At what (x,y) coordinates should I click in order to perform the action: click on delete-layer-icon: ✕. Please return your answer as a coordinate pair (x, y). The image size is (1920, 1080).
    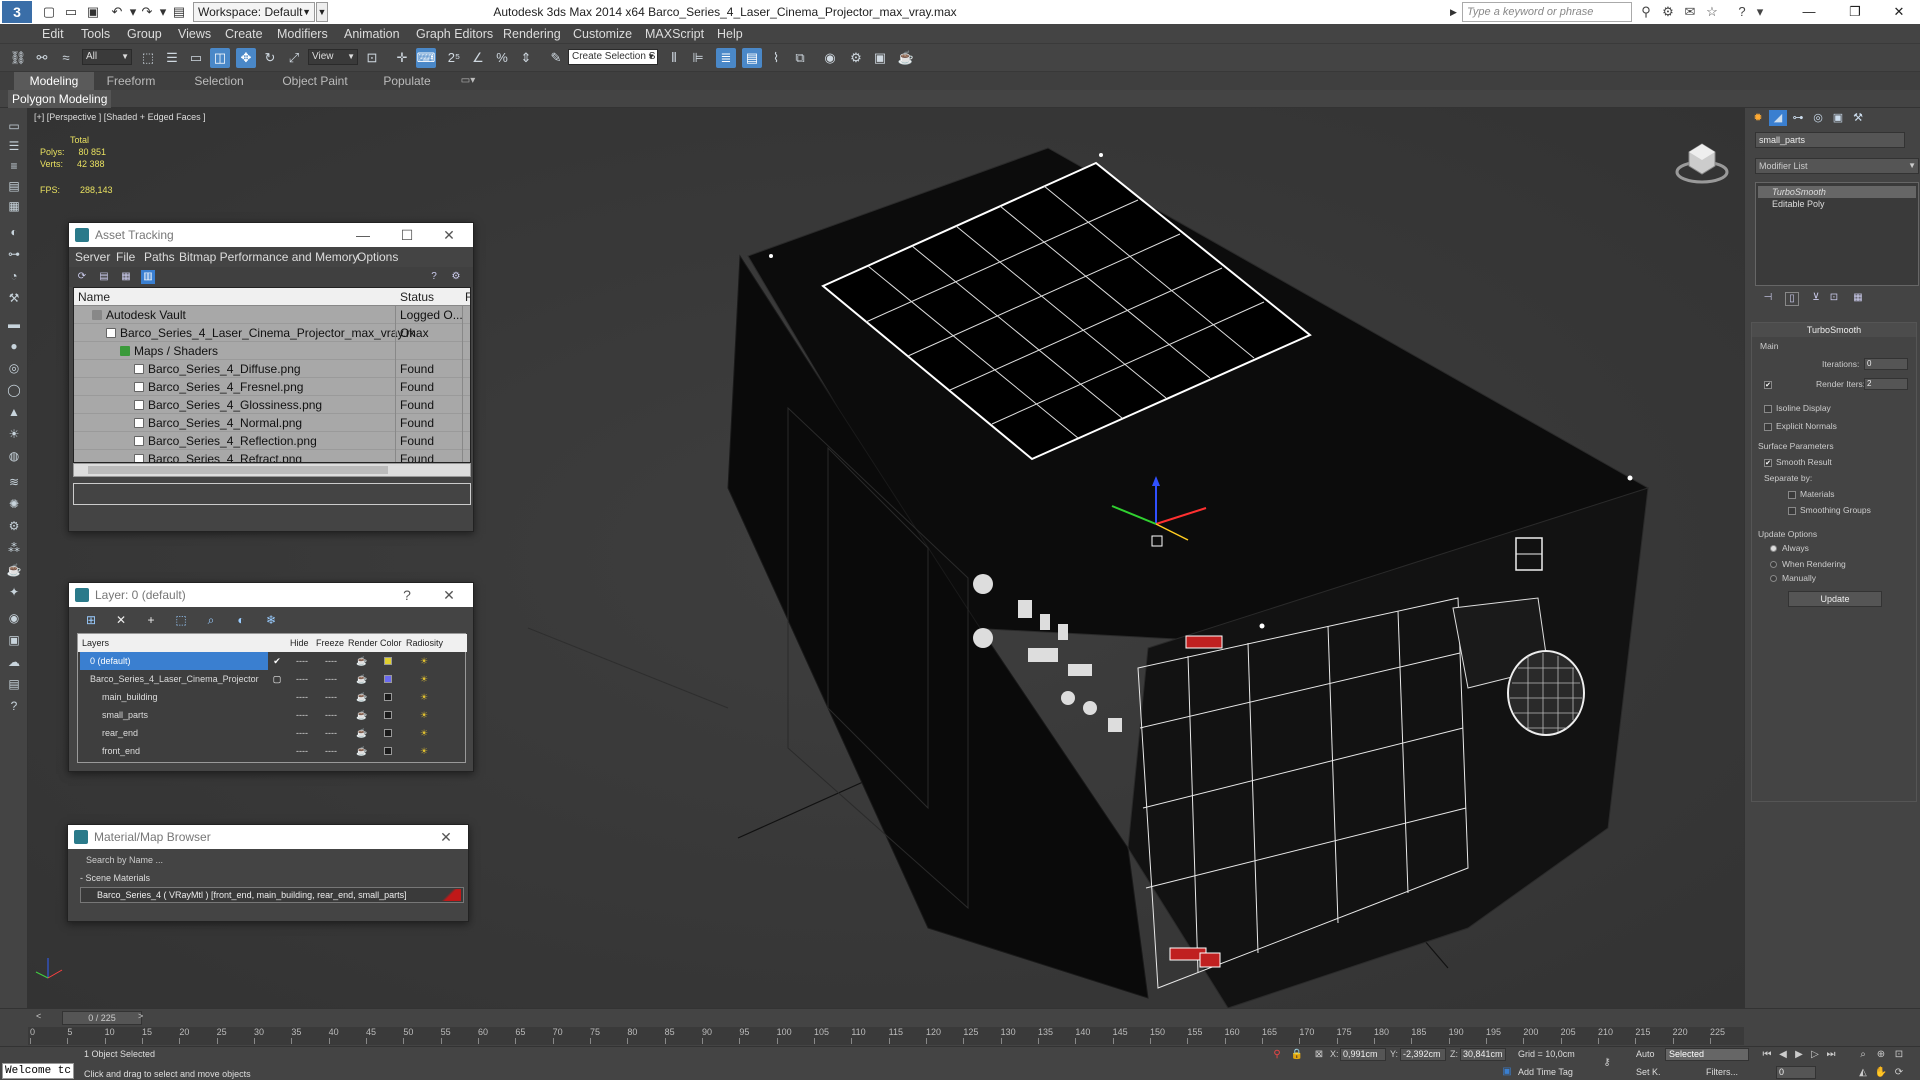
    Looking at the image, I should click on (121, 620).